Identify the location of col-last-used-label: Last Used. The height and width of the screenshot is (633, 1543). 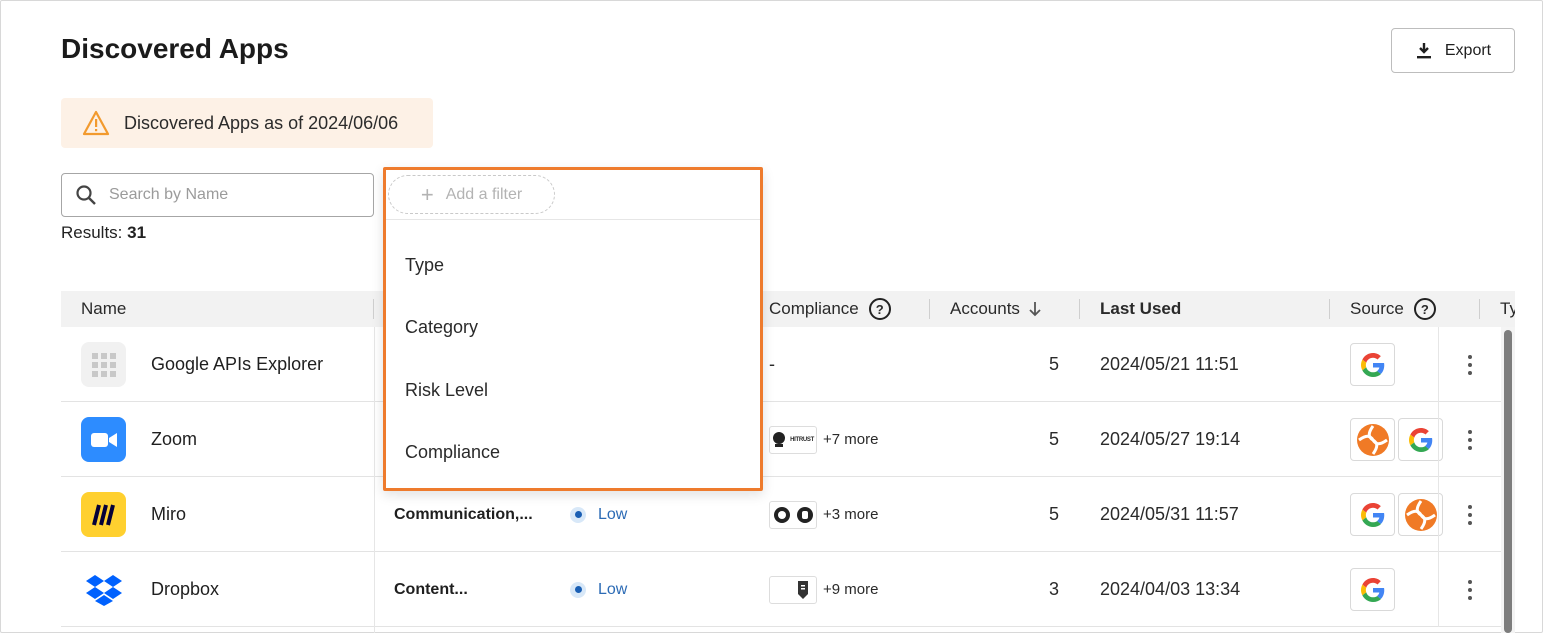
(1141, 308).